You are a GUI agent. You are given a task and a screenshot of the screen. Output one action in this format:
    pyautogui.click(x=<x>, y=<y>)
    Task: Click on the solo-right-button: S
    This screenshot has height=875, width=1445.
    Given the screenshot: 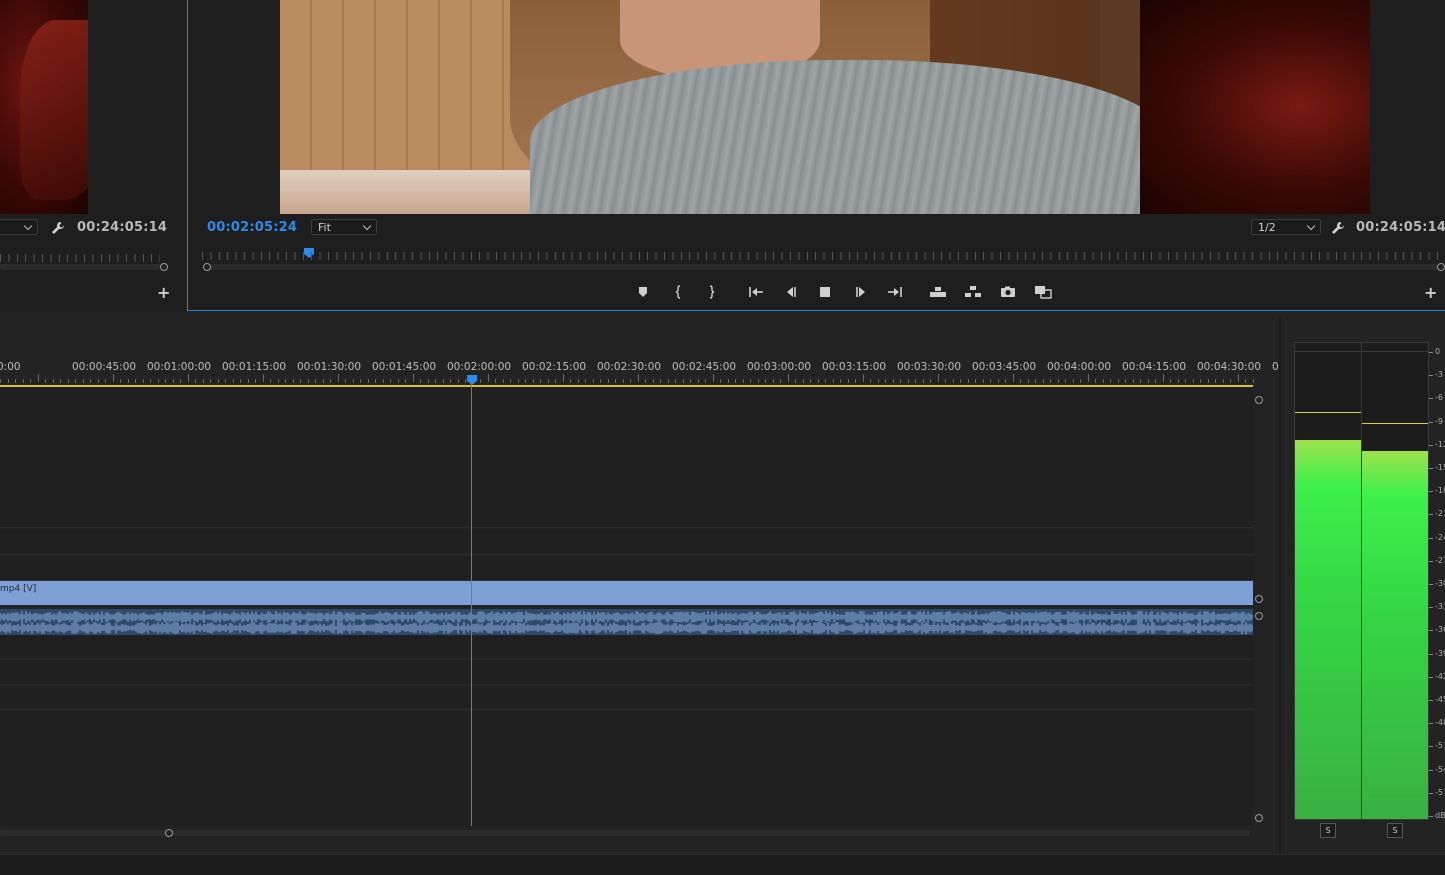 What is the action you would take?
    pyautogui.click(x=1395, y=830)
    